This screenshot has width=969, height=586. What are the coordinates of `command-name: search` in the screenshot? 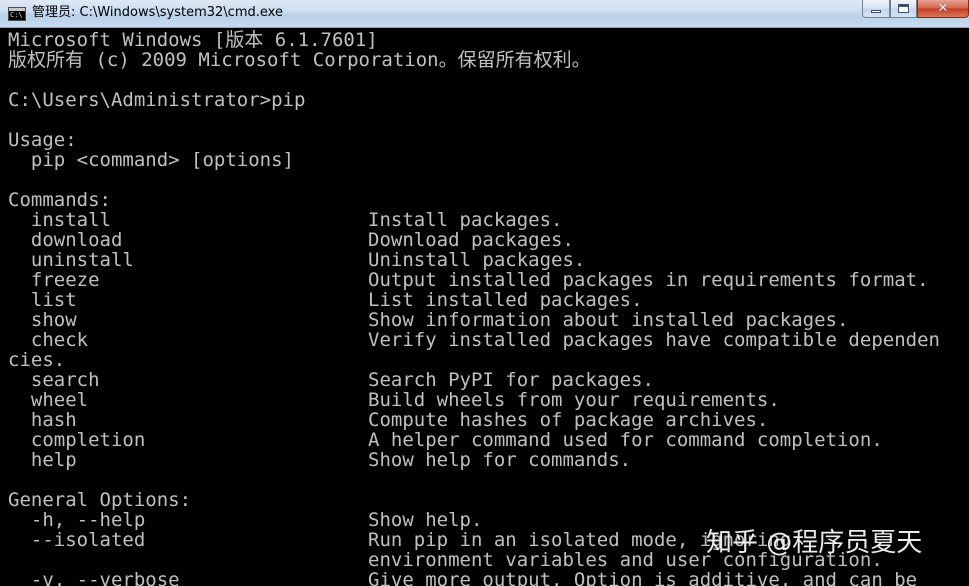 It's located at (54, 380).